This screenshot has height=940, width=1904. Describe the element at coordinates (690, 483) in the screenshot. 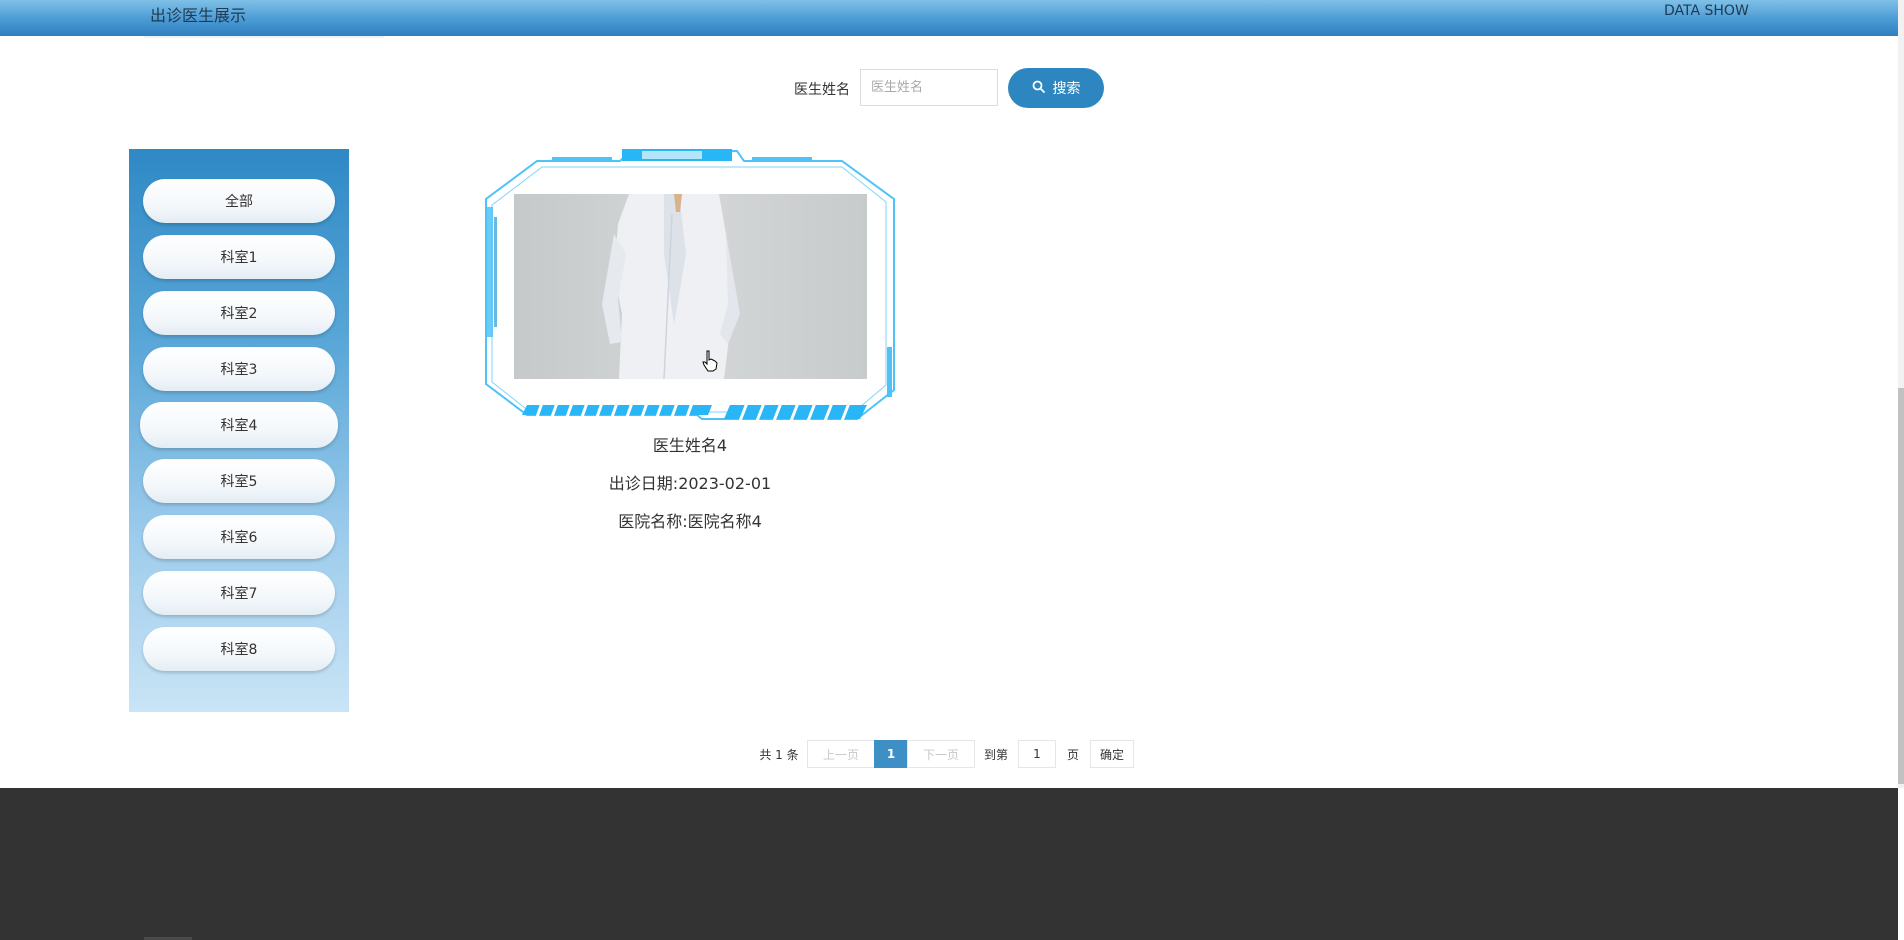

I see `visit-date: 出诊日期:2023-02-01` at that location.